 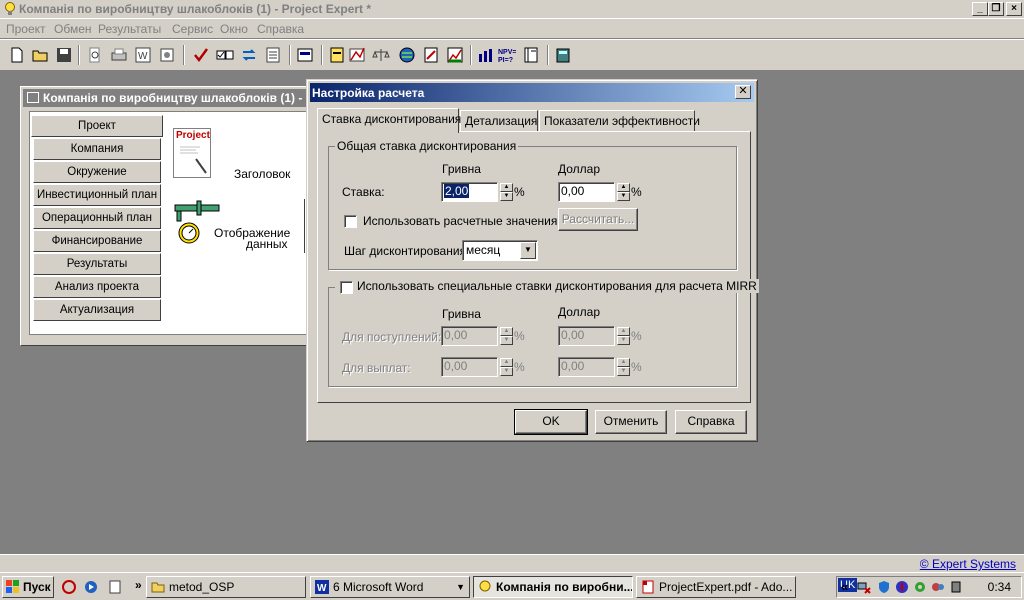 I want to click on use-calculated-checkbox, so click(x=350, y=221).